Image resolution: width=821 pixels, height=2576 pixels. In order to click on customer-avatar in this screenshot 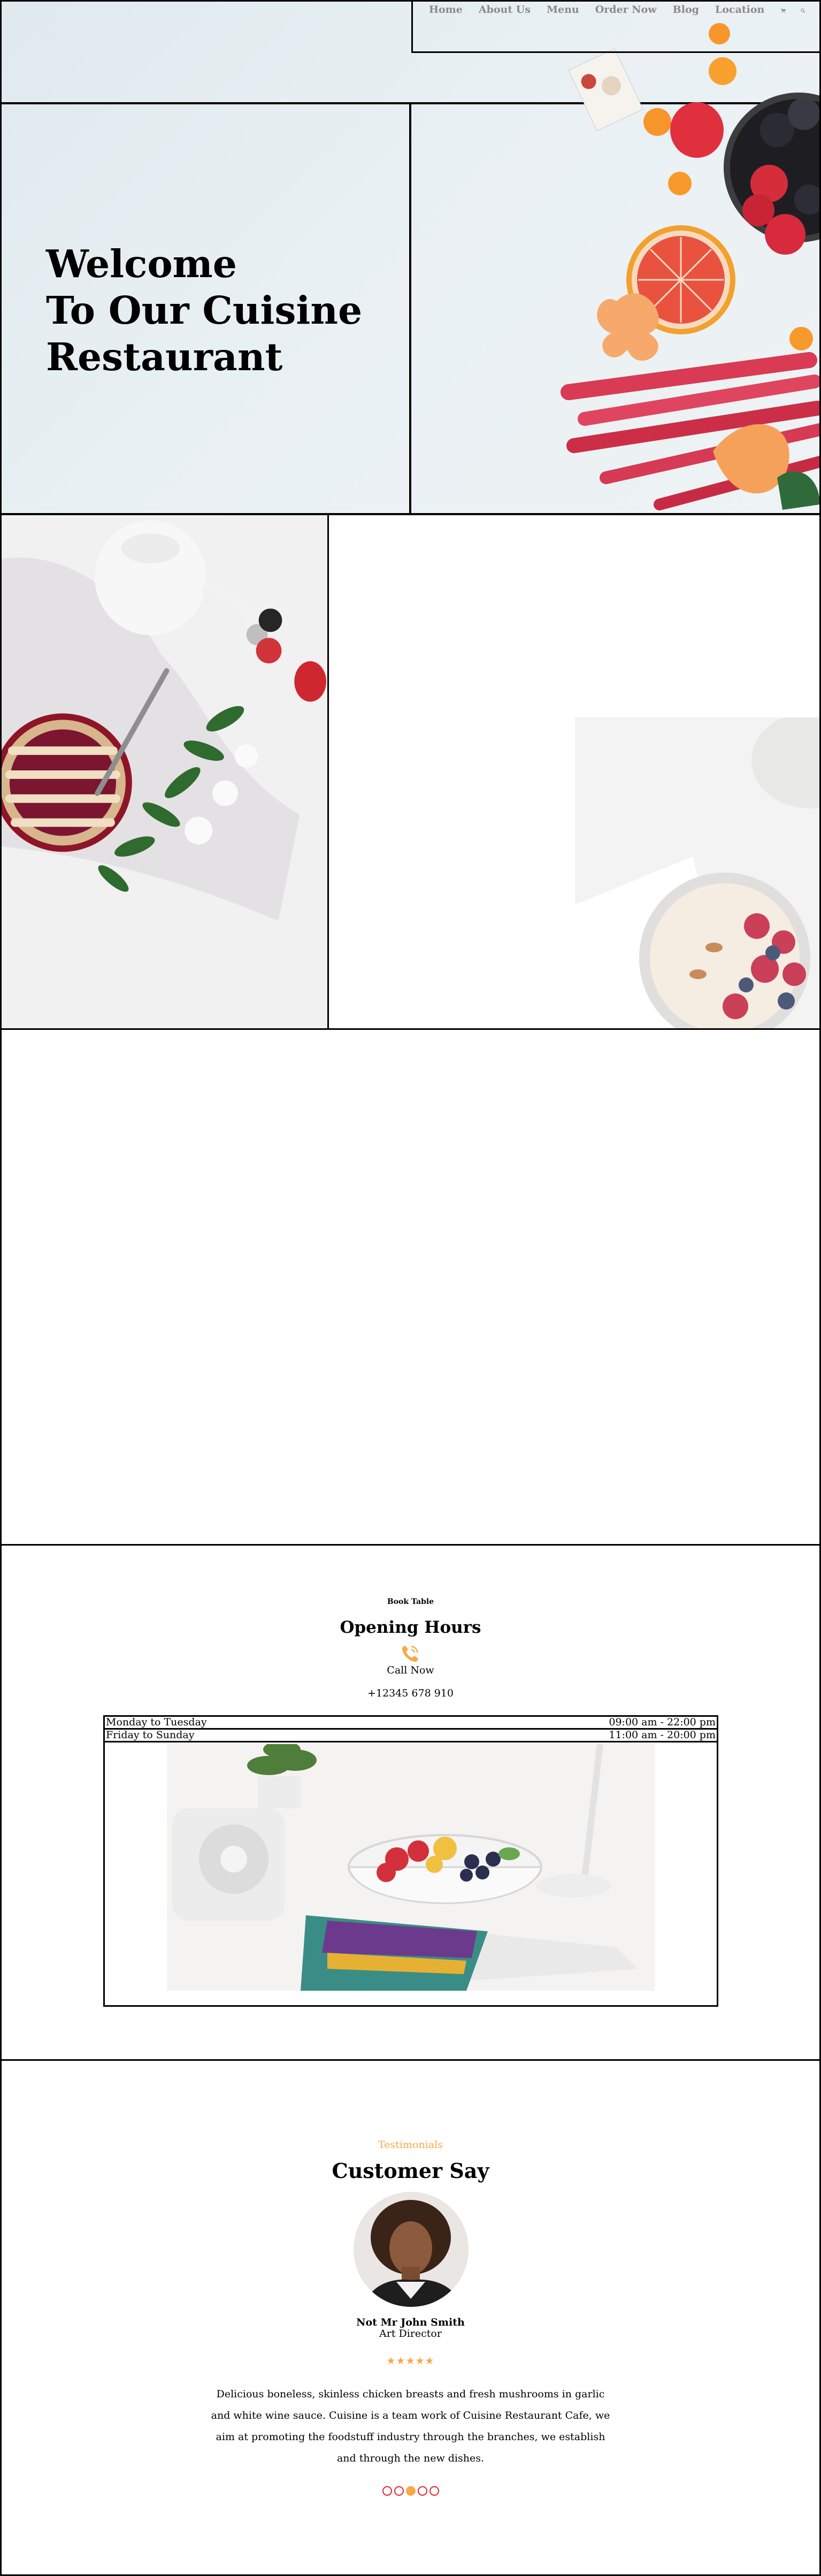, I will do `click(411, 2249)`.